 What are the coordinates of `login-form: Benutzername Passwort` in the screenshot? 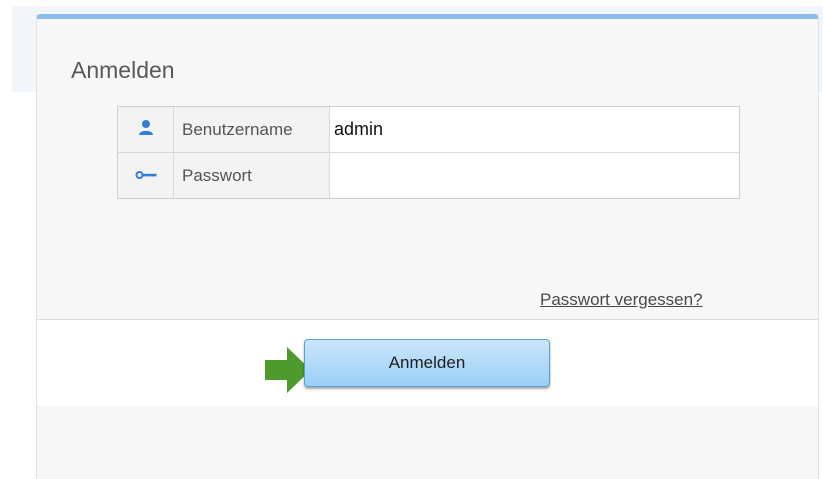 It's located at (428, 152).